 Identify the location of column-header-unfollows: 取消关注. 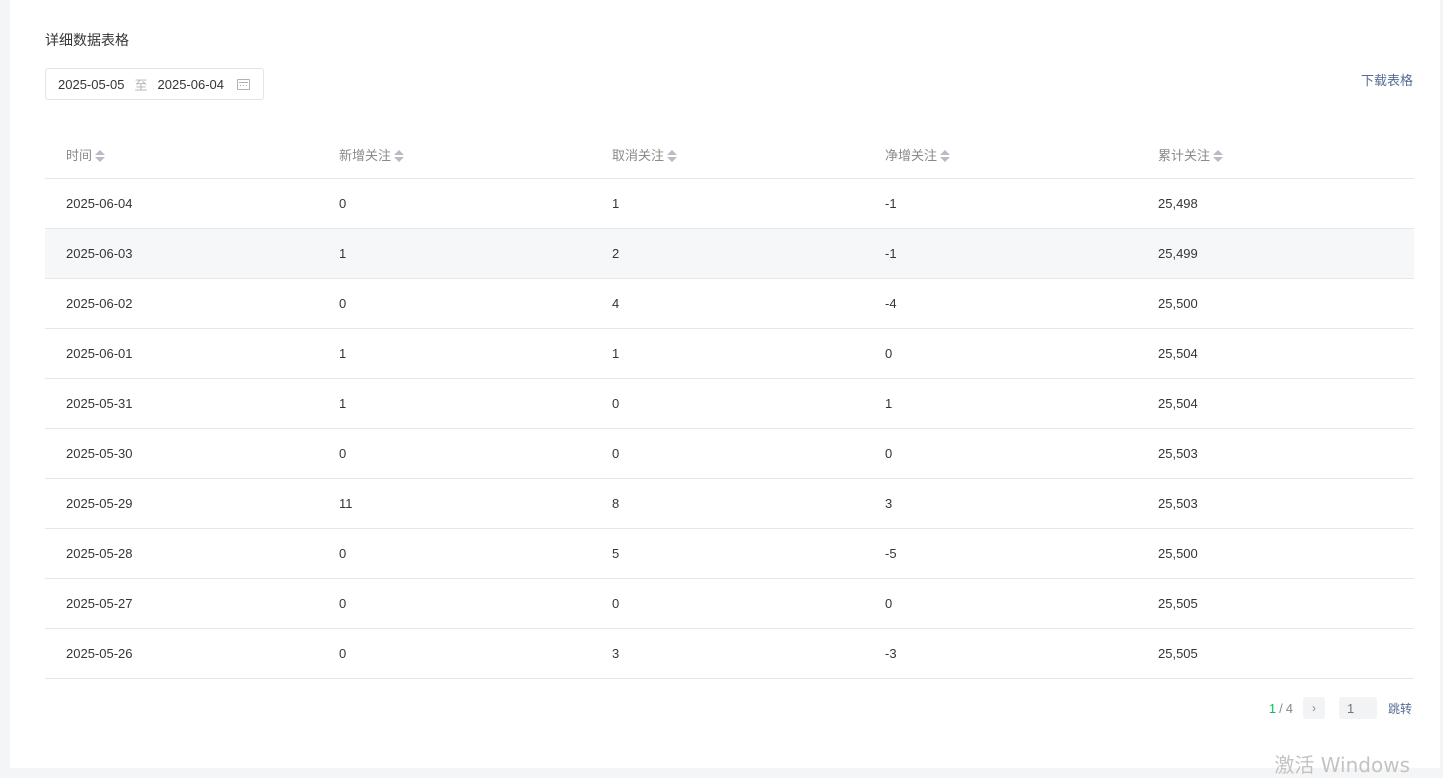
(727, 154).